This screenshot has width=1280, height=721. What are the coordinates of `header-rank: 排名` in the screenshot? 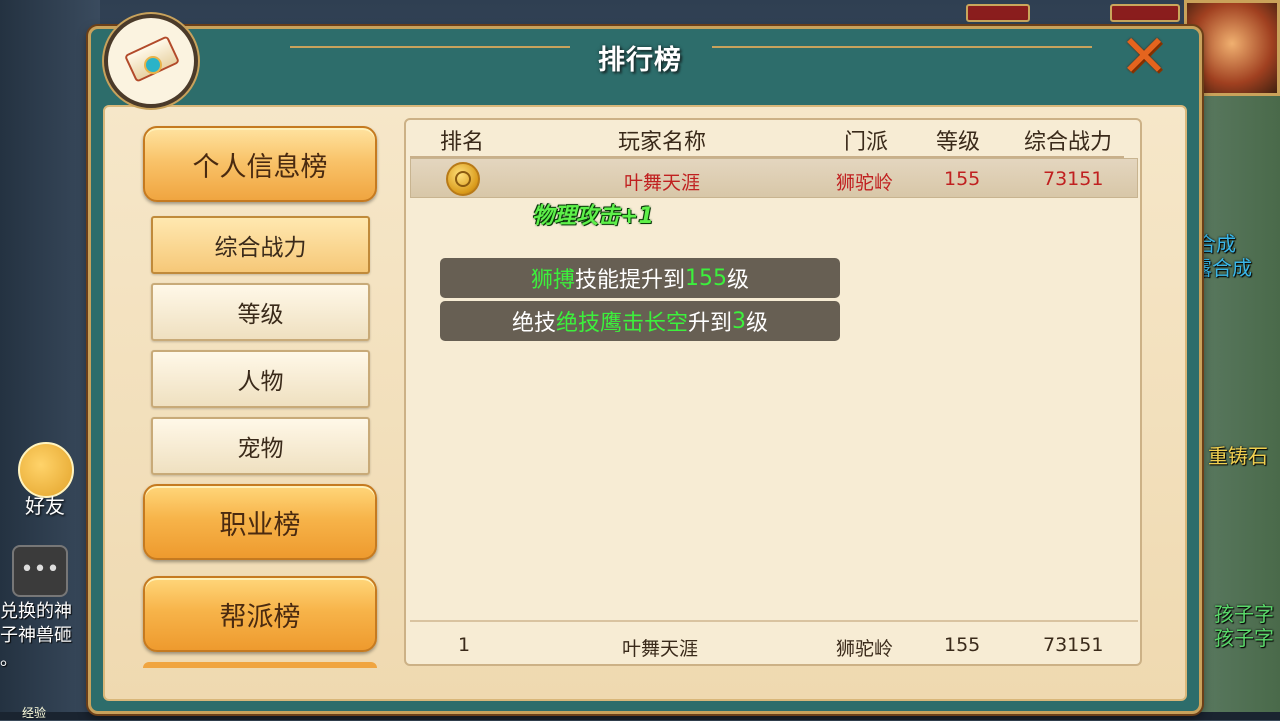 It's located at (462, 142).